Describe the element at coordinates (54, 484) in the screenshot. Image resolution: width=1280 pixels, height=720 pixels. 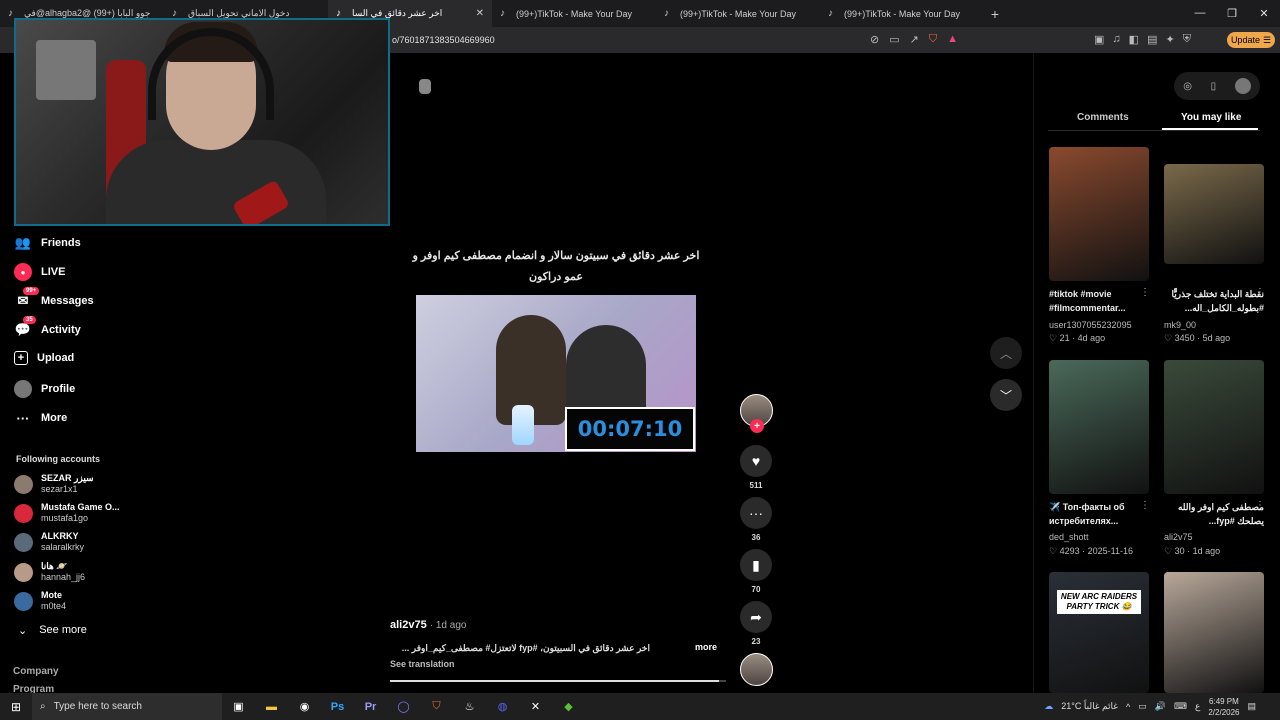
I see `following-account: SEZAR سيزر sezar1x1` at that location.